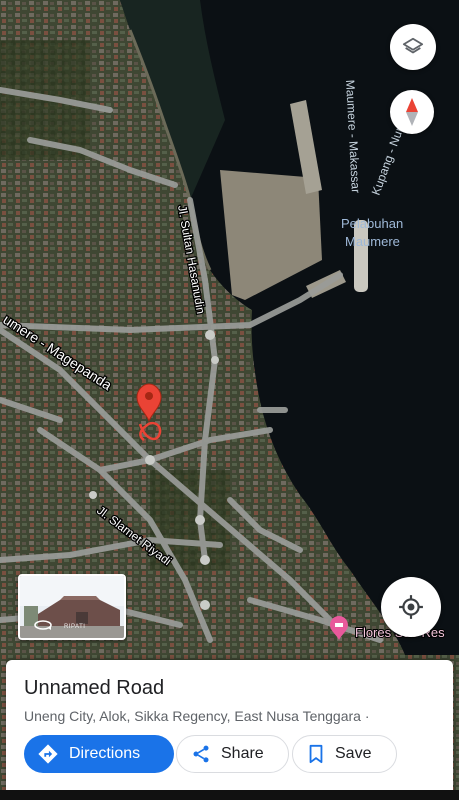 Image resolution: width=459 pixels, height=800 pixels. Describe the element at coordinates (372, 241) in the screenshot. I see `port-label-line2: Maumere` at that location.